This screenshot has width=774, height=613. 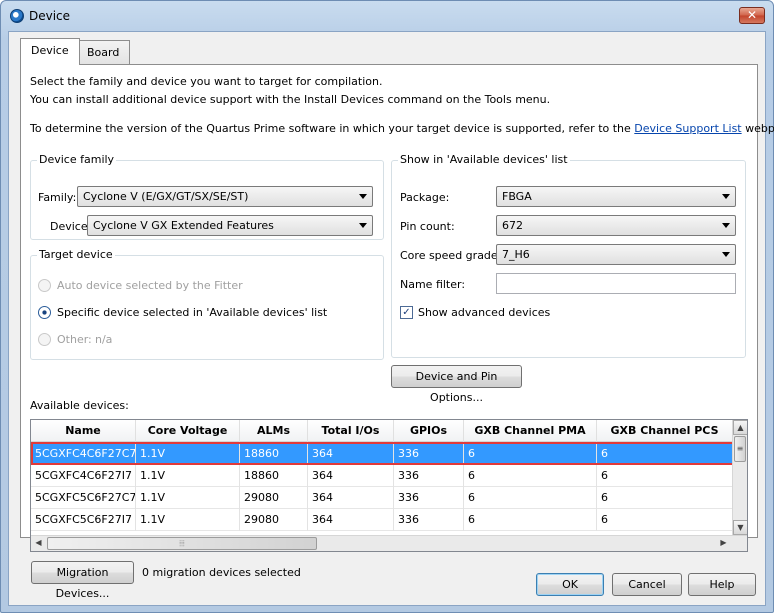 What do you see at coordinates (740, 427) in the screenshot?
I see `scroll-up-button: ▲` at bounding box center [740, 427].